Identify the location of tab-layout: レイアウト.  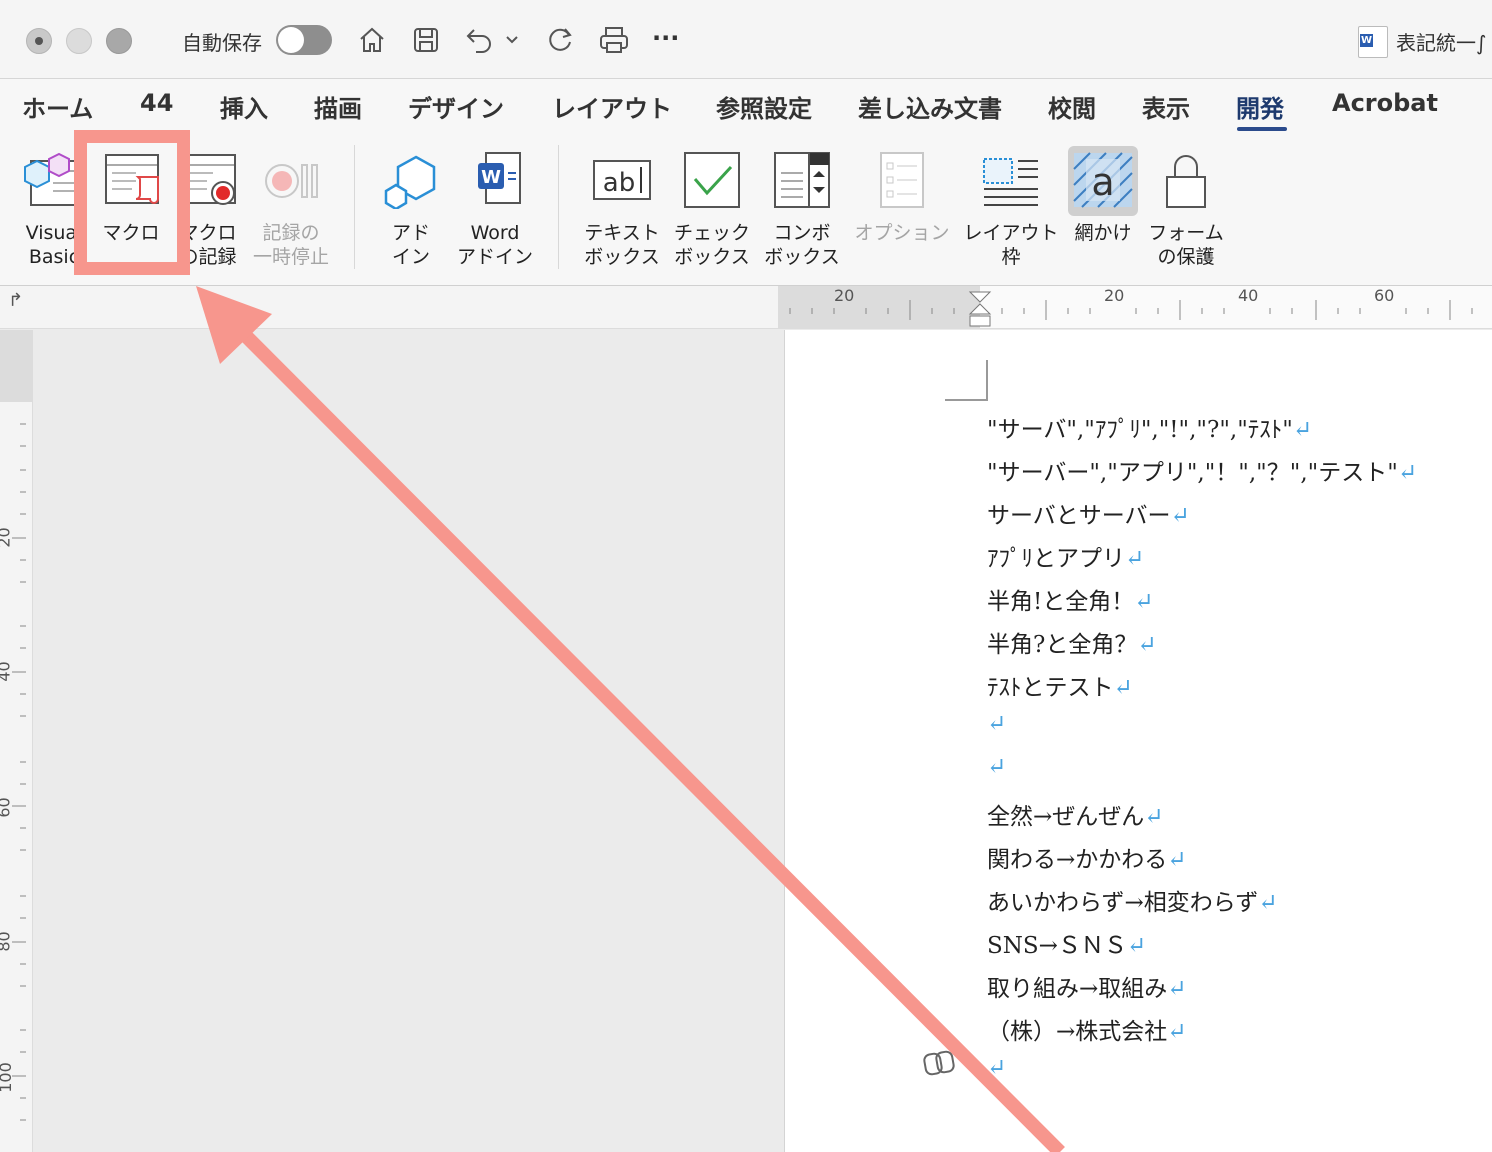
(612, 106).